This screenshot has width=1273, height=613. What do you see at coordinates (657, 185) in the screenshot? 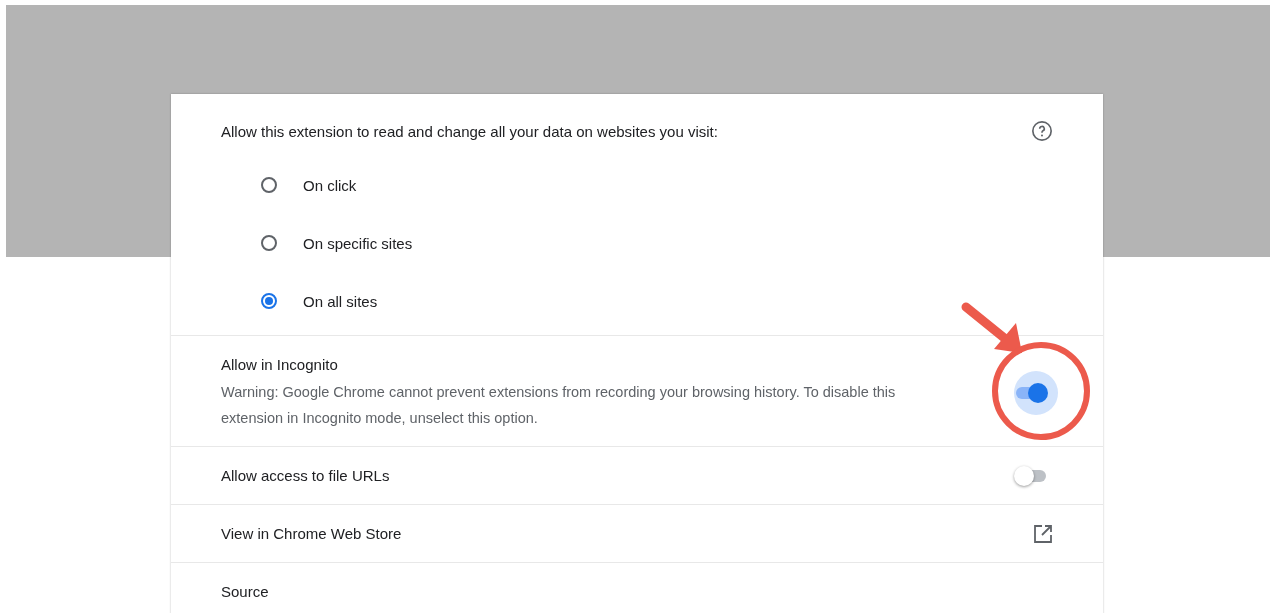
I see `radio-option: On click` at bounding box center [657, 185].